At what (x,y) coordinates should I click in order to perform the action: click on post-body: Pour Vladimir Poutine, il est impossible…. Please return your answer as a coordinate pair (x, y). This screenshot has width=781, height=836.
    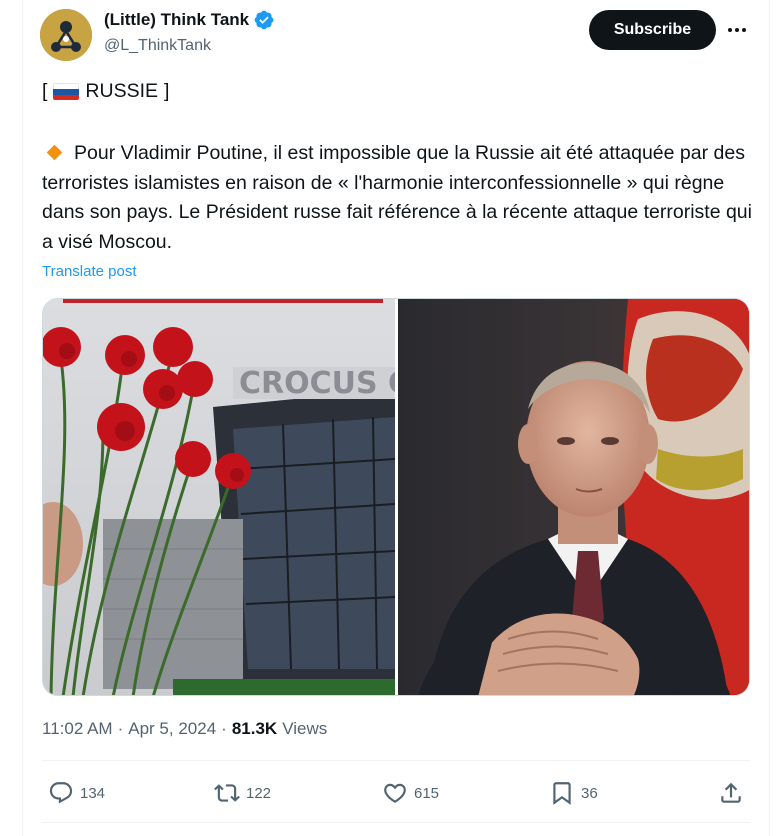
    Looking at the image, I should click on (402, 198).